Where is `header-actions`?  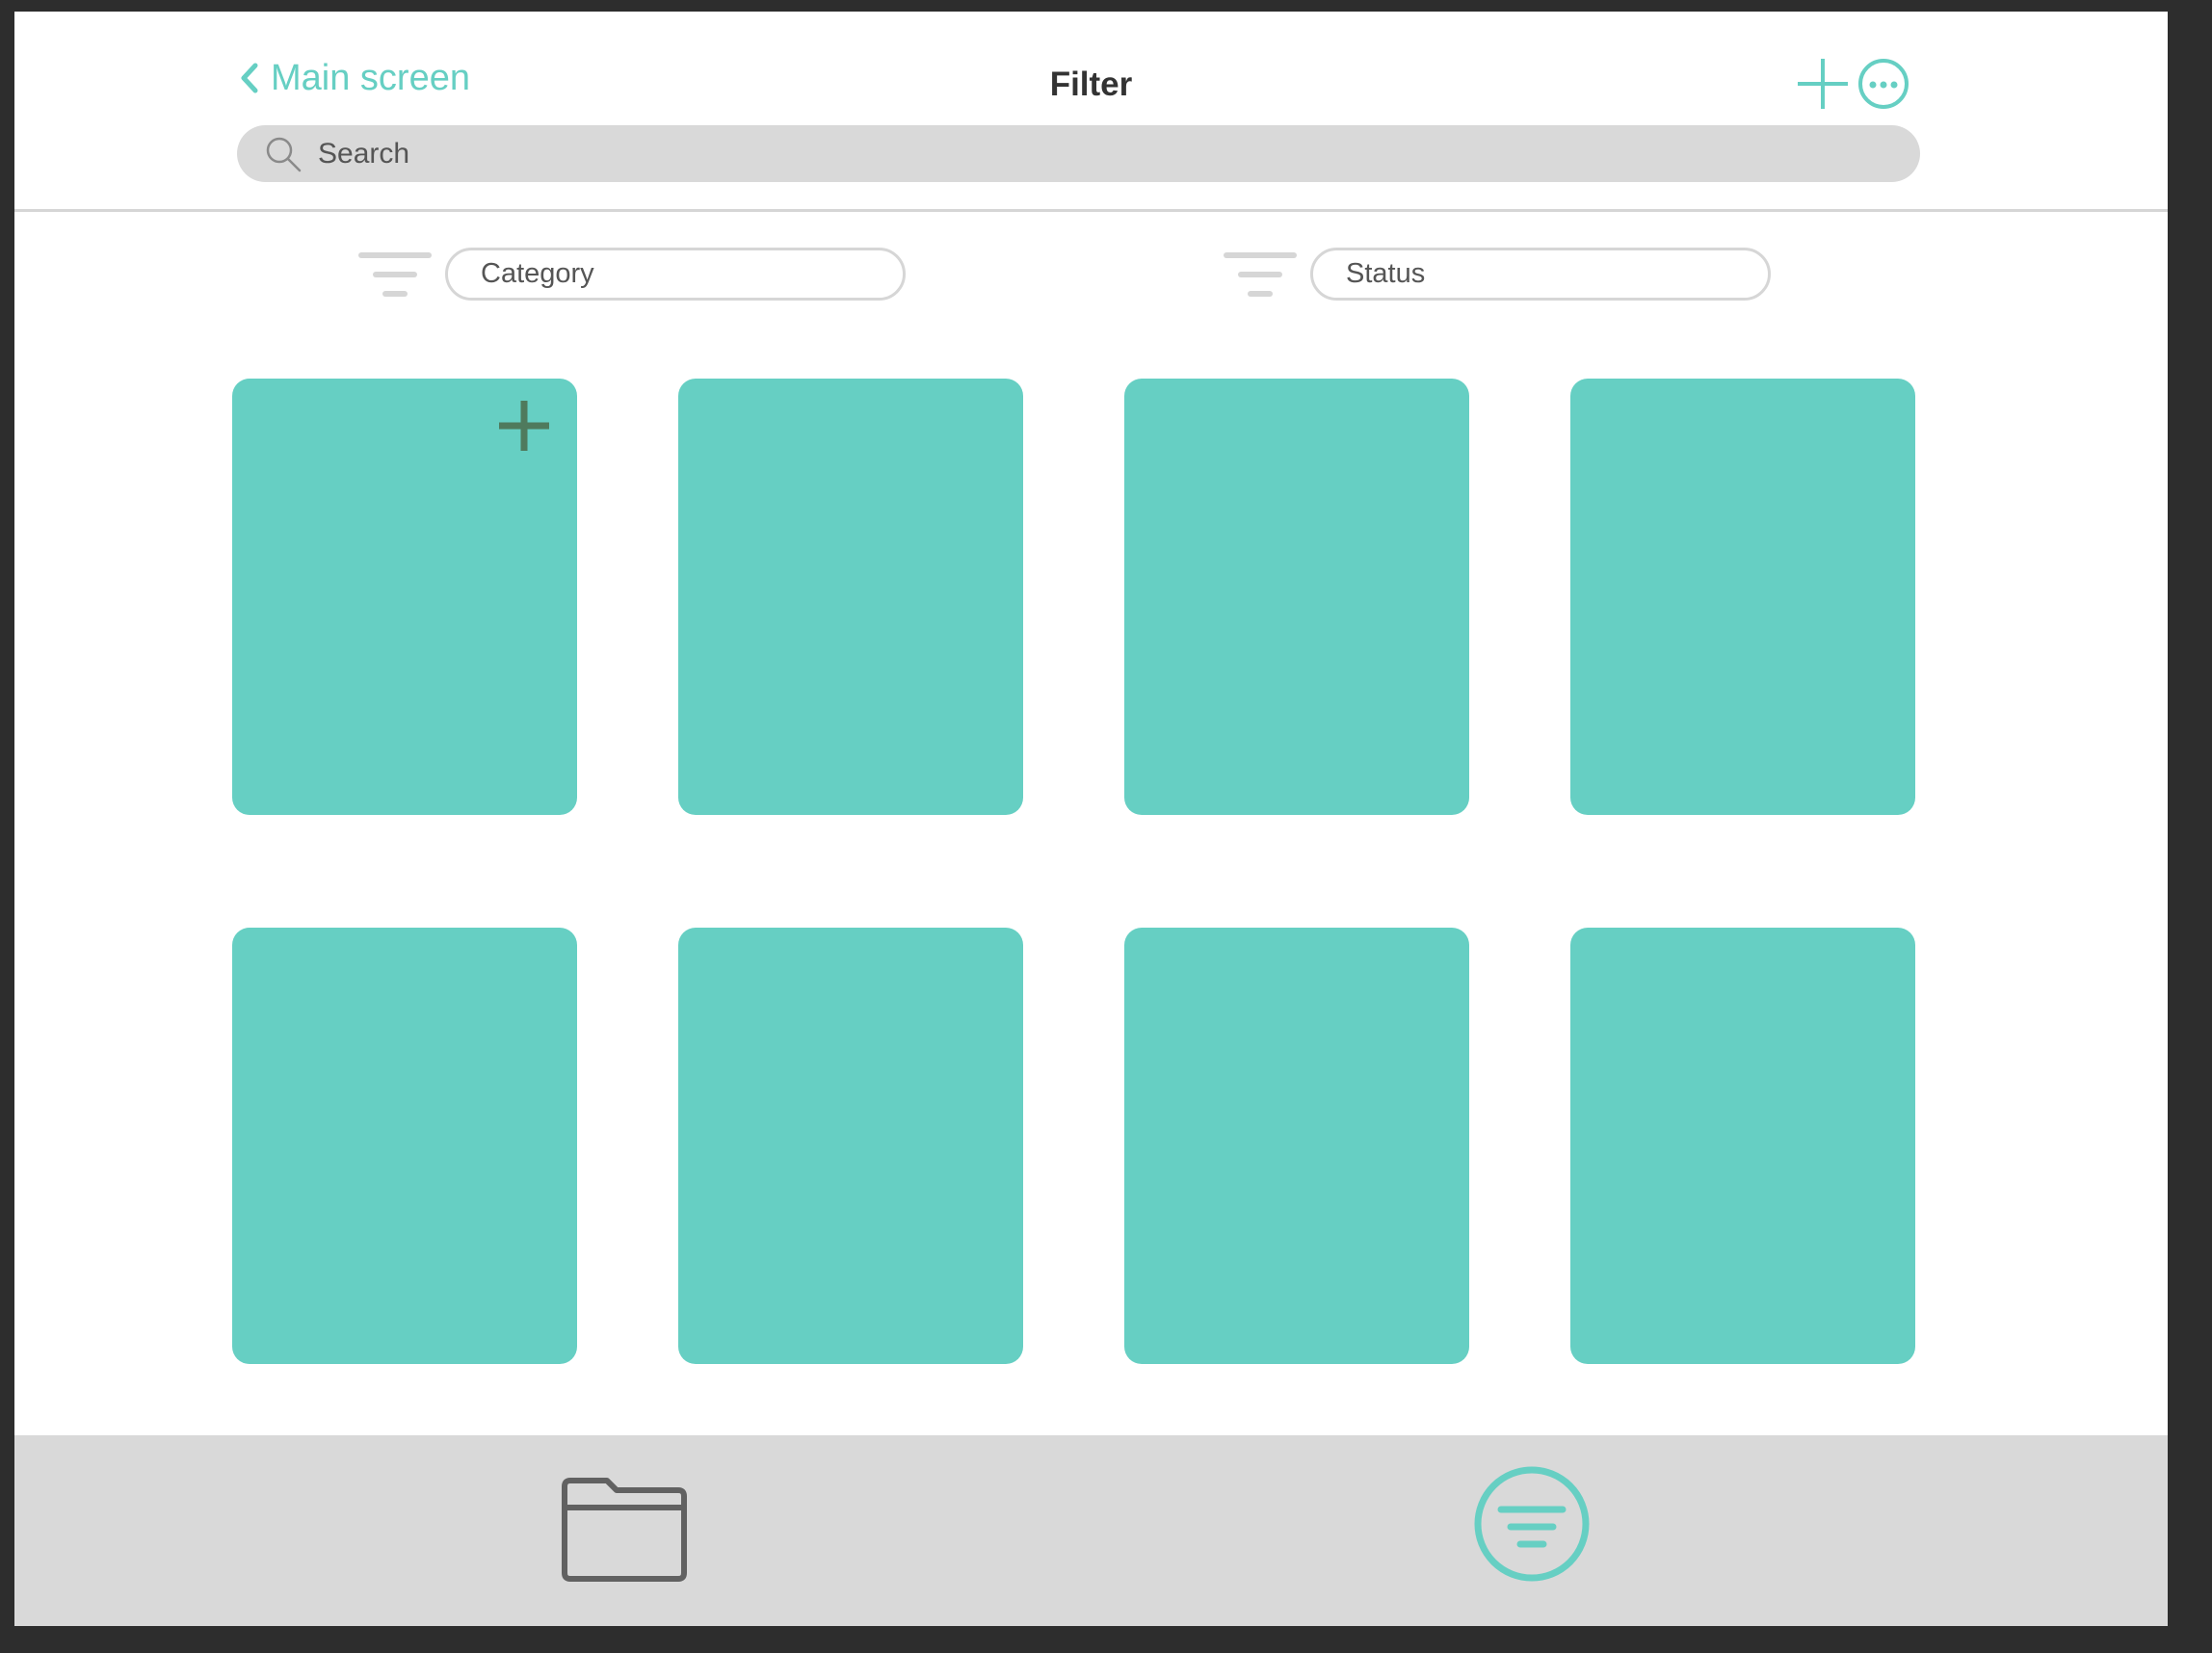 header-actions is located at coordinates (1852, 84).